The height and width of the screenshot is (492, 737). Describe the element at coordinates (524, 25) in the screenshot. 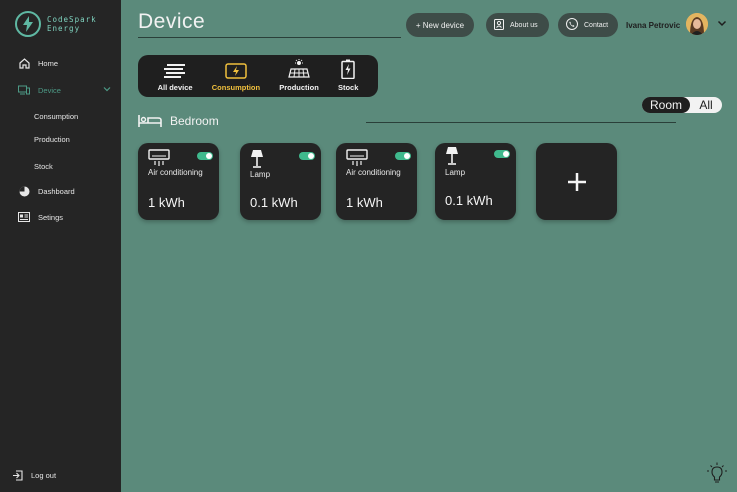

I see `about-us-label: About us` at that location.